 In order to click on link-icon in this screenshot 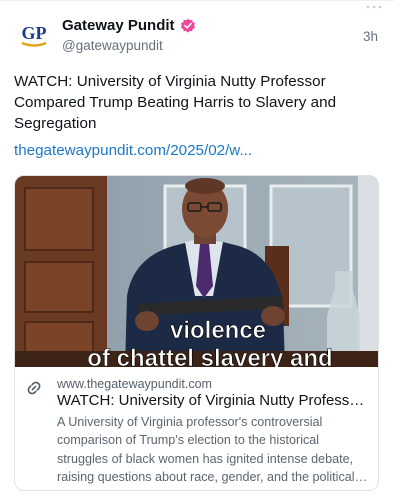, I will do `click(34, 388)`.